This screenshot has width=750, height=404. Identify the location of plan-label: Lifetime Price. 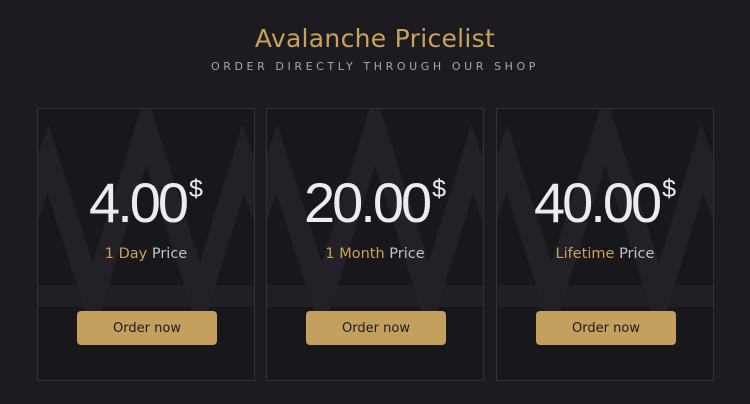
(605, 254).